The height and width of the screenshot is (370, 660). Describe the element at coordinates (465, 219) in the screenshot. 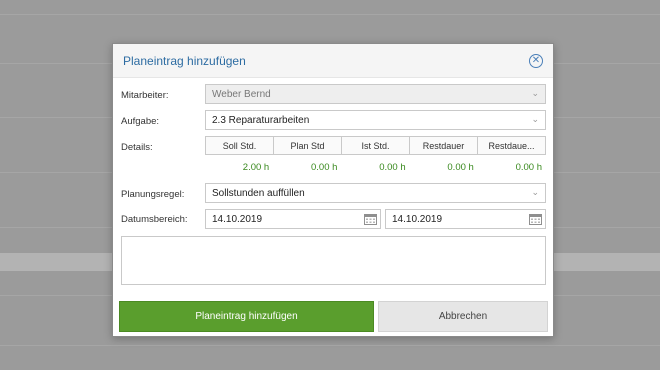

I see `date-to-input: 14.10.2019` at that location.